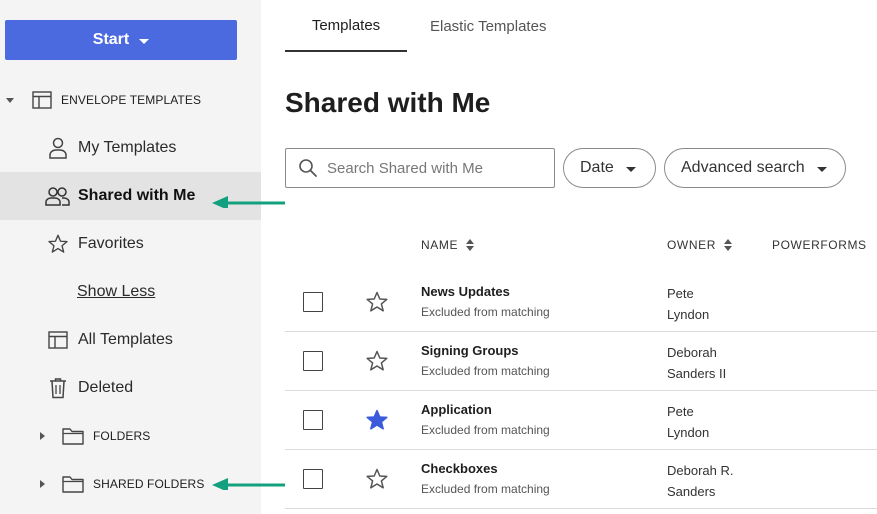 The image size is (877, 514). I want to click on sidebar-item-deleted: Deleted, so click(130, 388).